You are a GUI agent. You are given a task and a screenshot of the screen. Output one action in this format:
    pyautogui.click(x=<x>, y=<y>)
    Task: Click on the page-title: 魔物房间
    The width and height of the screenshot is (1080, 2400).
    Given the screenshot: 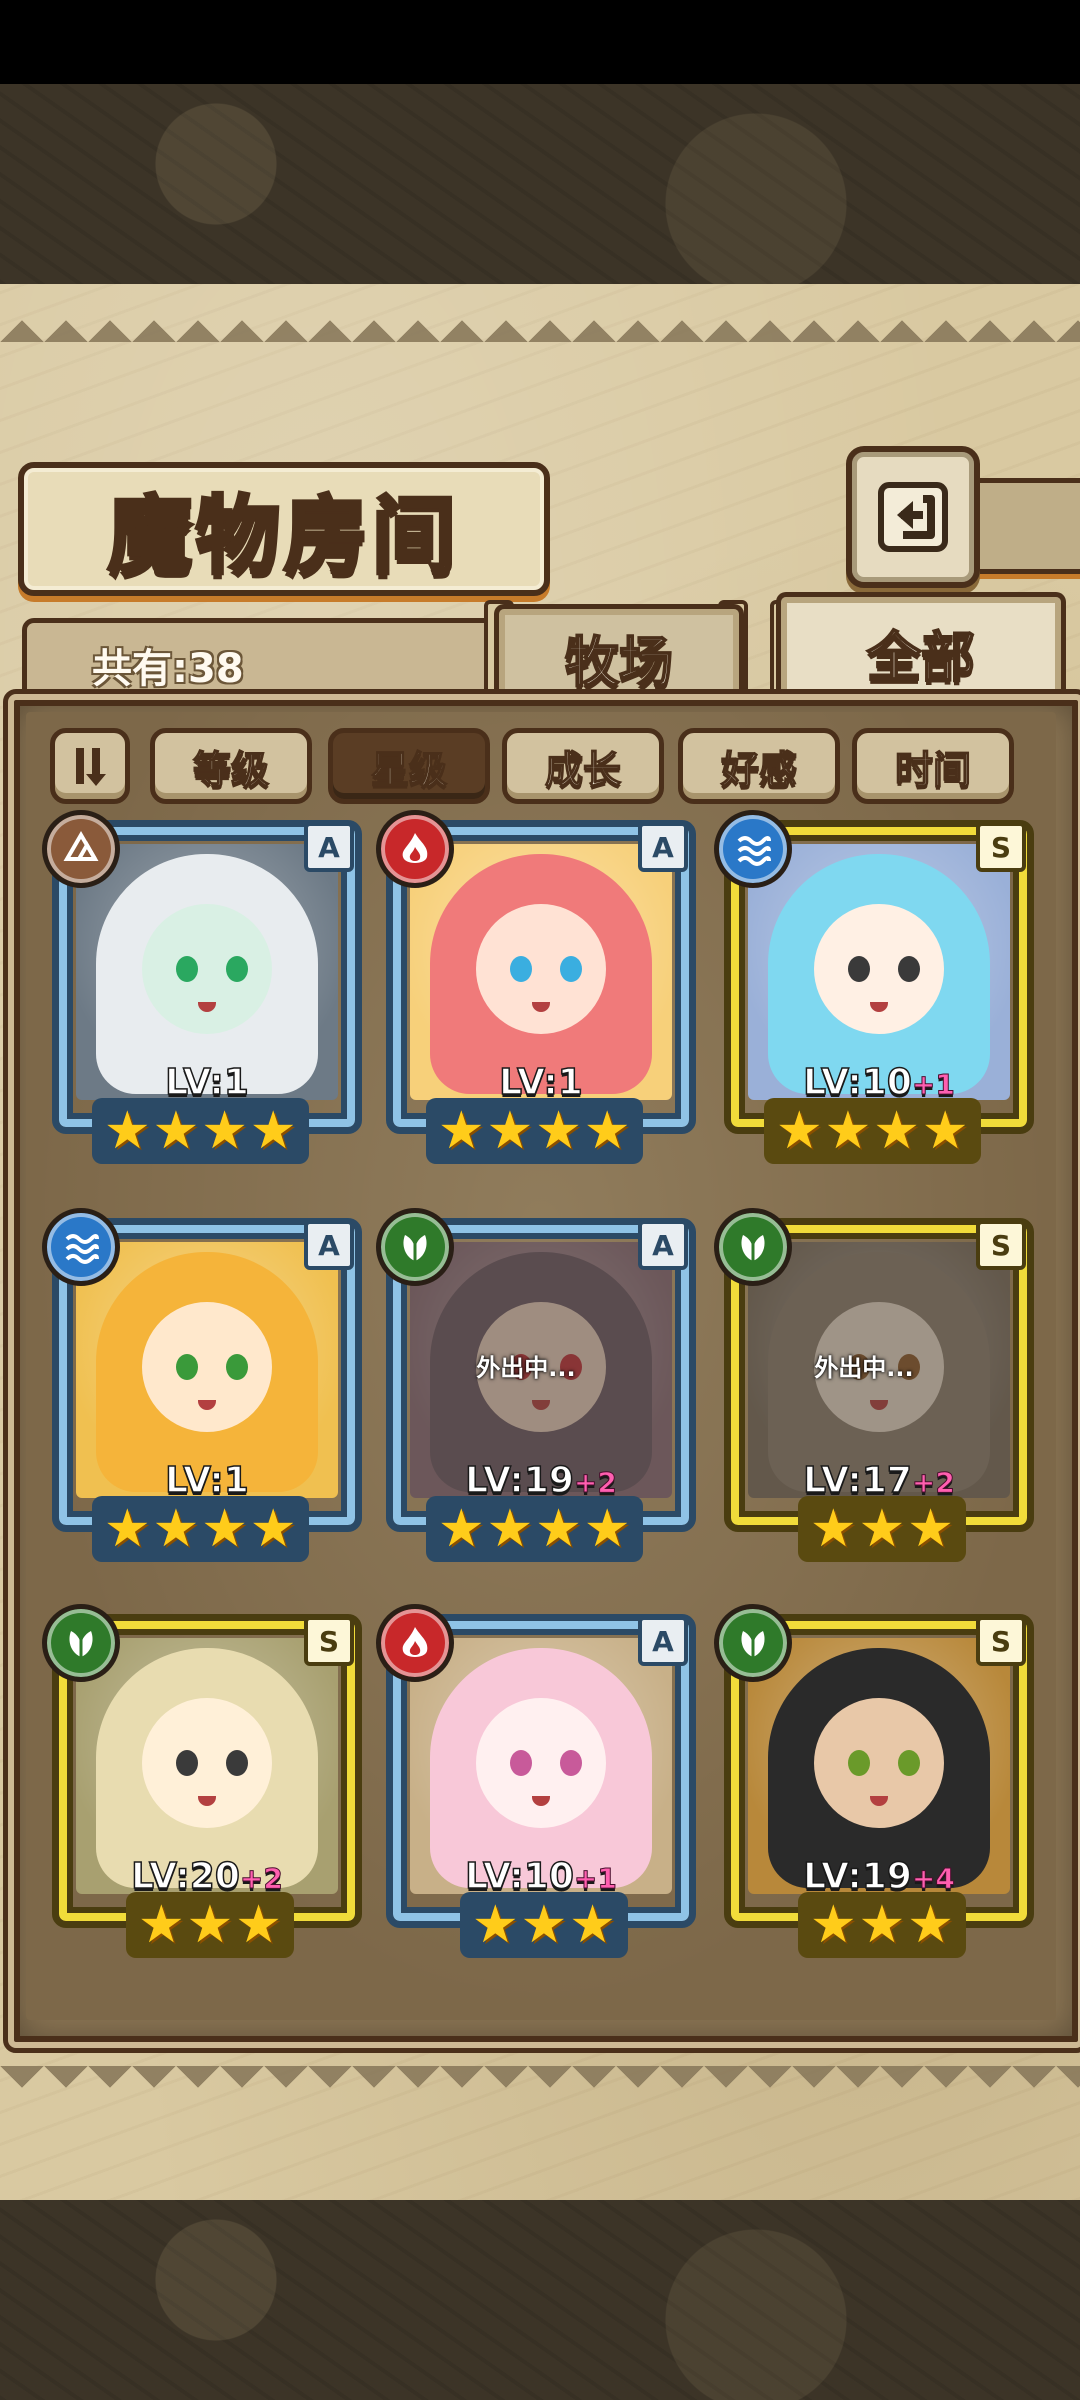 What is the action you would take?
    pyautogui.click(x=283, y=535)
    